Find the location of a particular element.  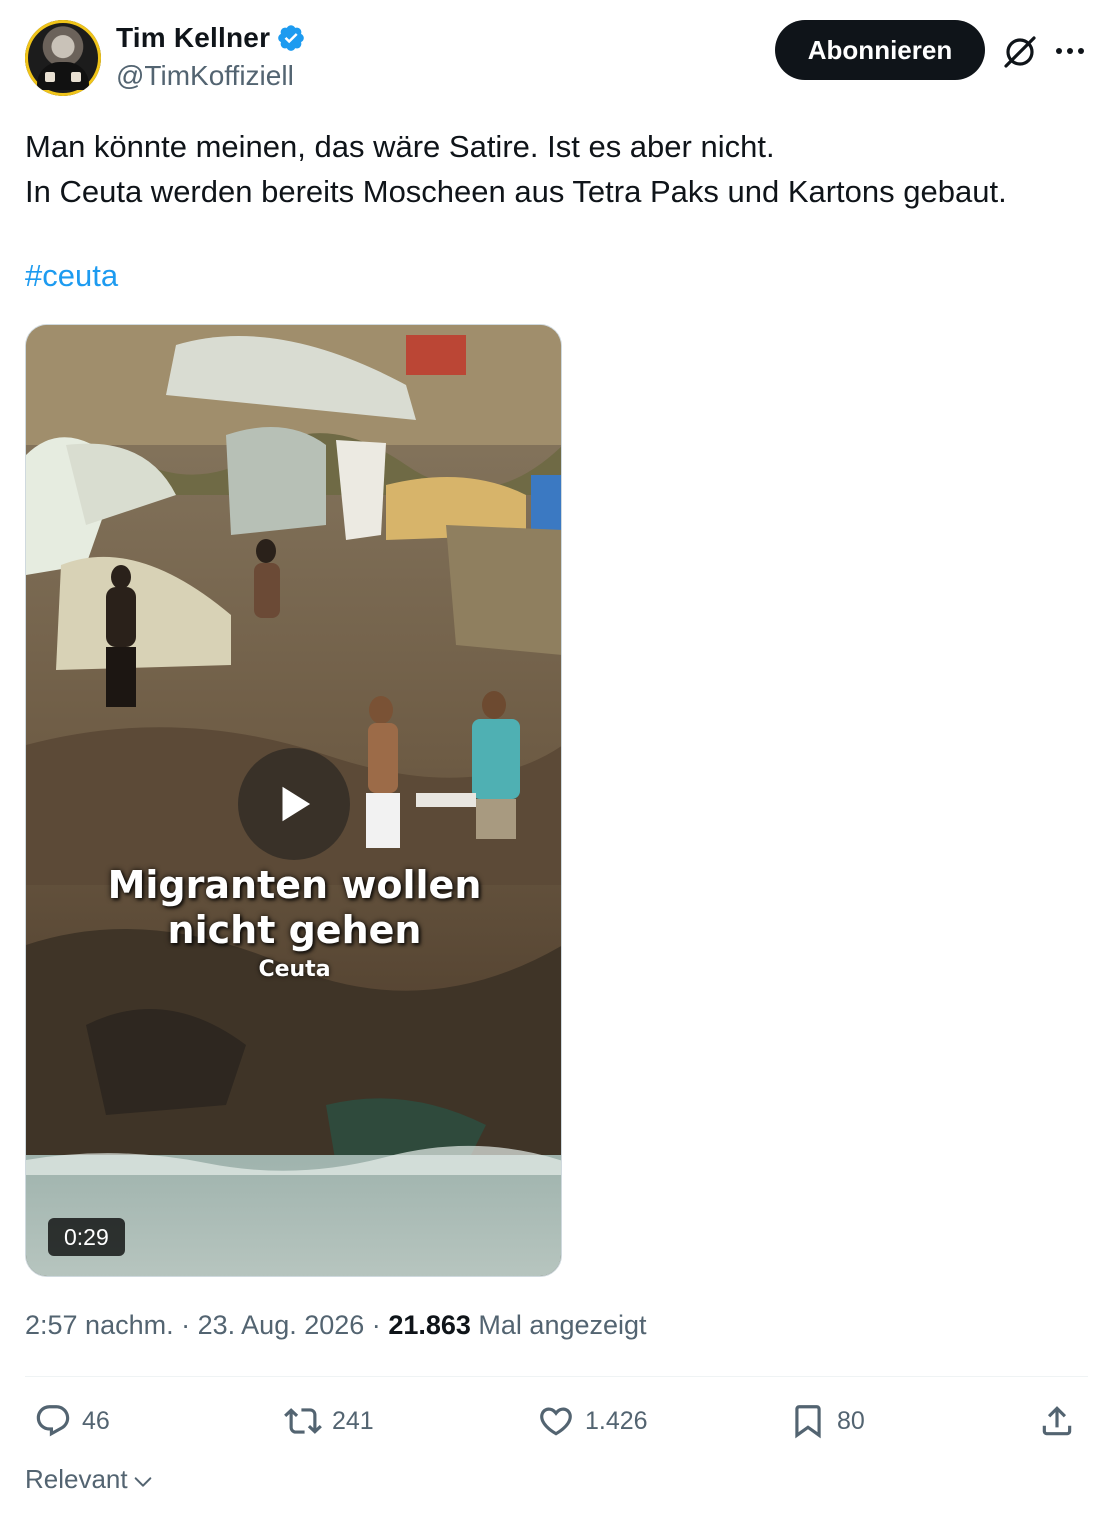

chevron-down-icon is located at coordinates (142, 1481).